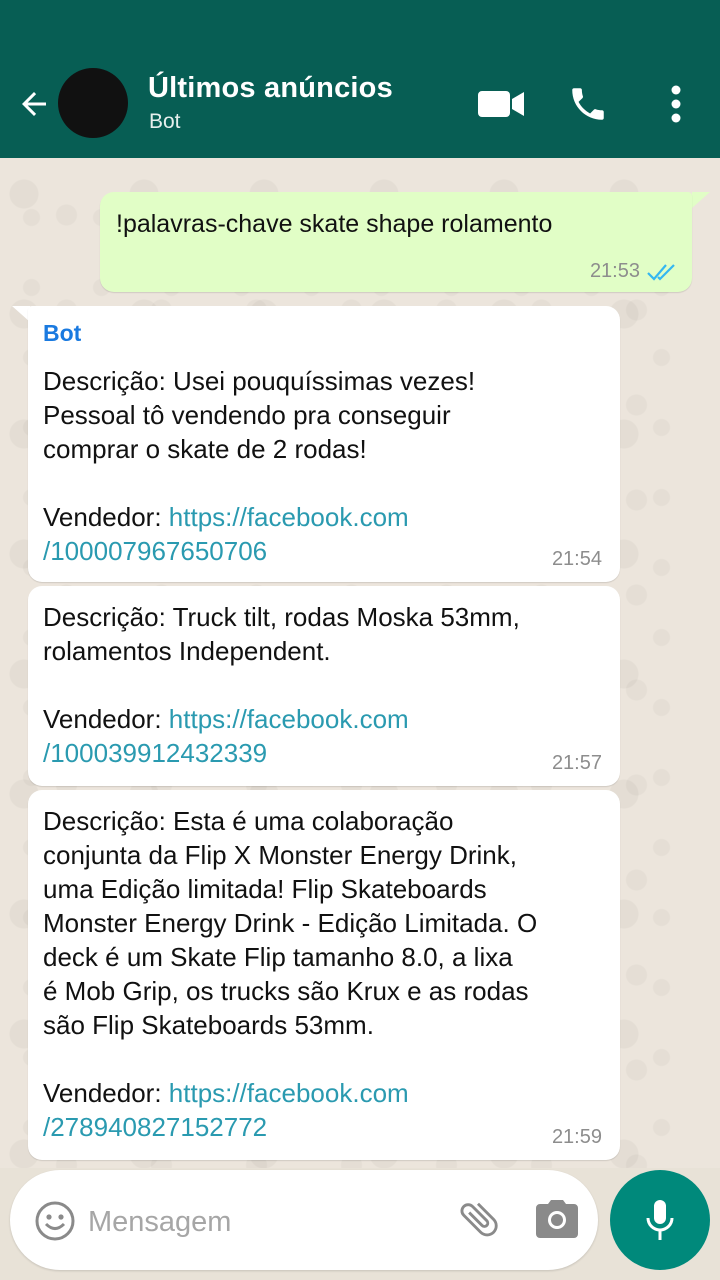 The height and width of the screenshot is (1280, 720). I want to click on mic-icon, so click(660, 1220).